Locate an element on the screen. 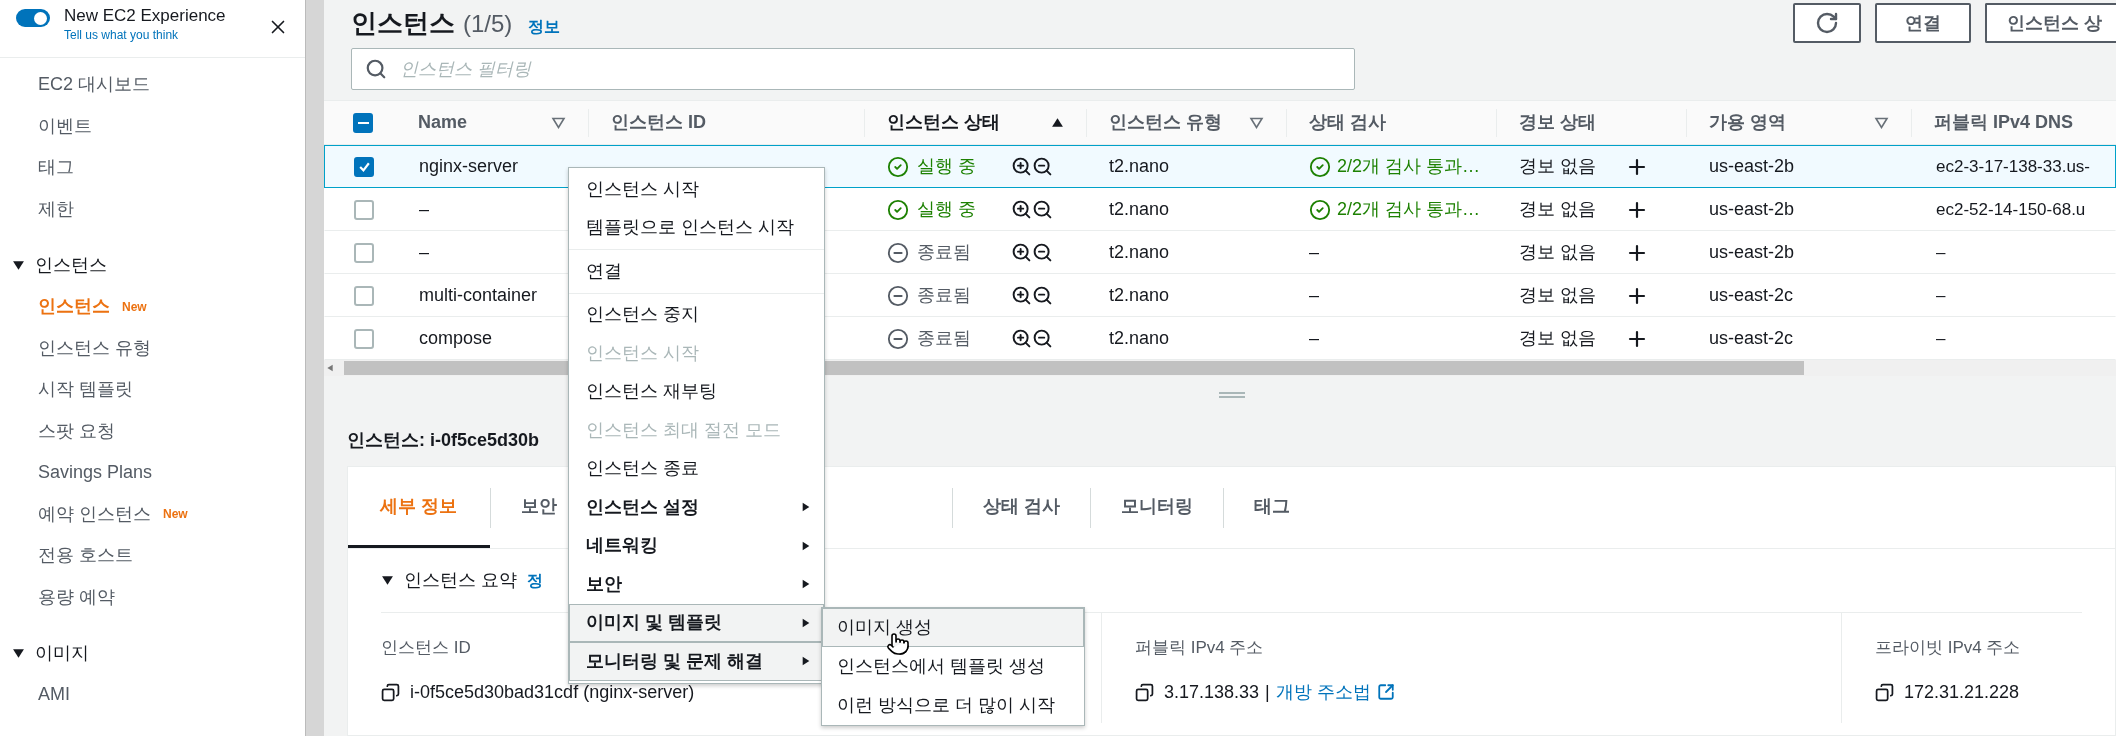 This screenshot has width=2116, height=736. search-icon is located at coordinates (376, 69).